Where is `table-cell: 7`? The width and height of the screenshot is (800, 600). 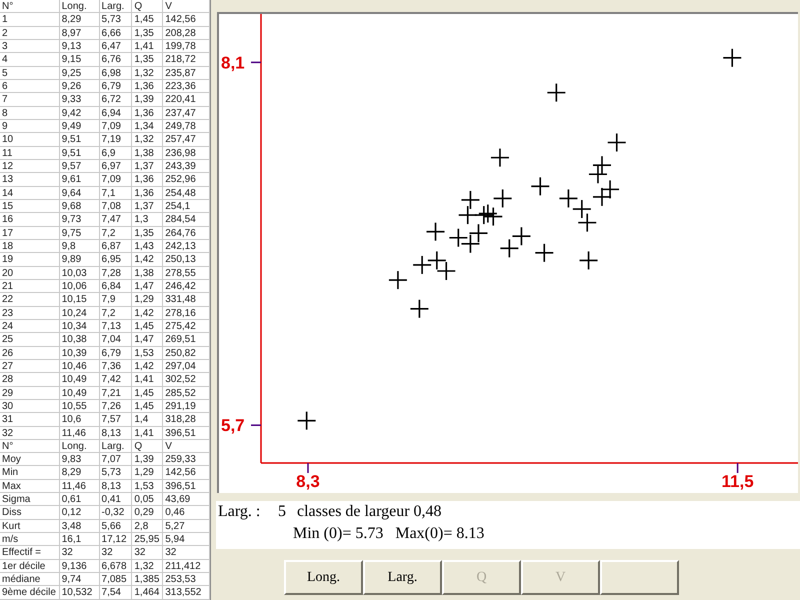
table-cell: 7 is located at coordinates (30, 99).